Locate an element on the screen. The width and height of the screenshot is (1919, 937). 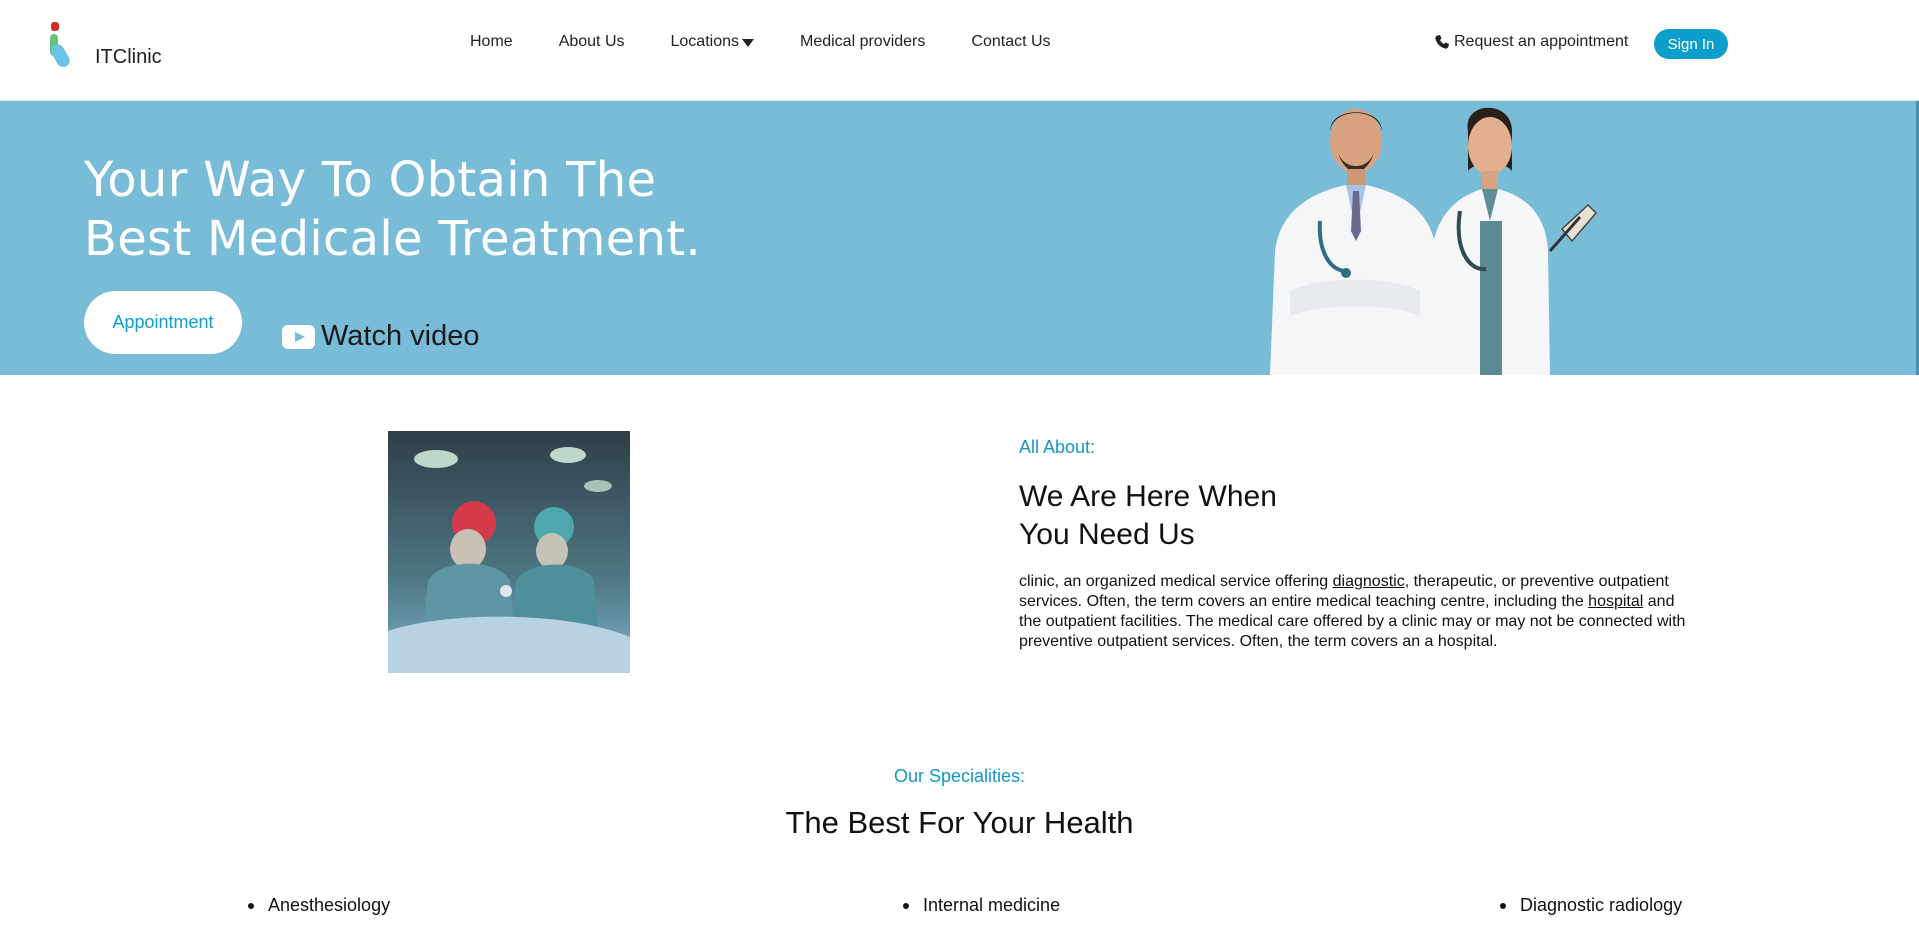
request-appointment-link: Request an appointment is located at coordinates (1531, 42).